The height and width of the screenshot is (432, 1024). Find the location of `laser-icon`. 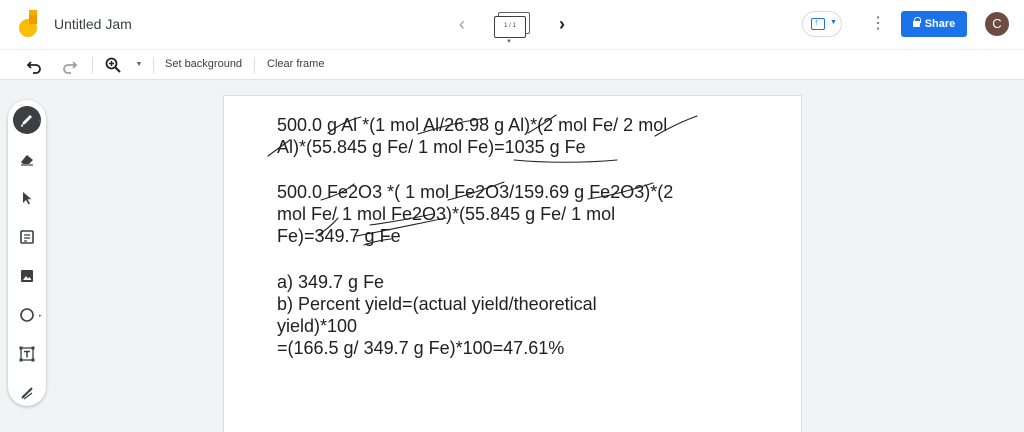

laser-icon is located at coordinates (27, 393).